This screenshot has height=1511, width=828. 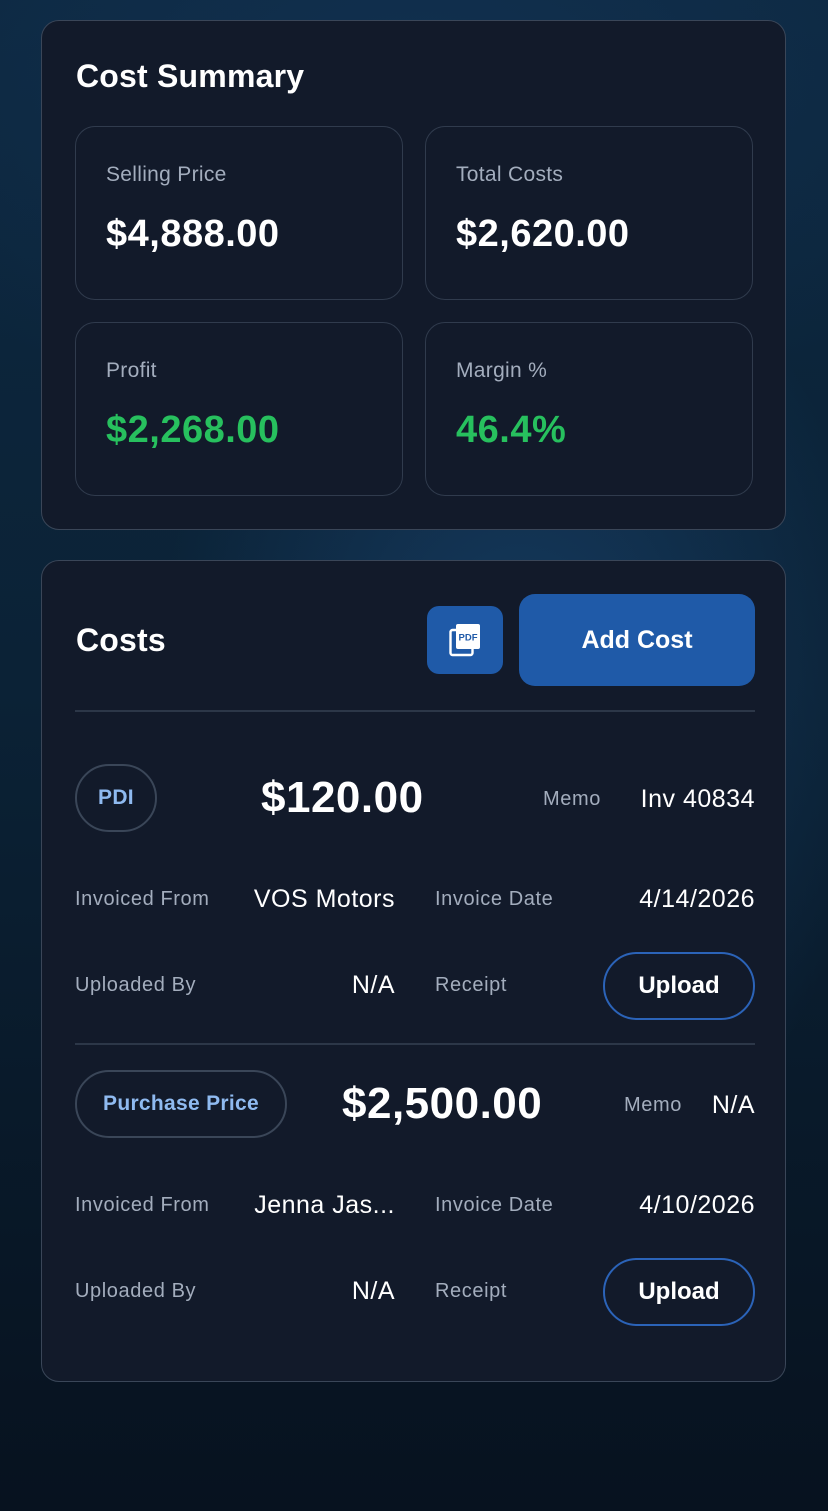 I want to click on invoice-date-value: 4/10/2026, so click(x=697, y=1205).